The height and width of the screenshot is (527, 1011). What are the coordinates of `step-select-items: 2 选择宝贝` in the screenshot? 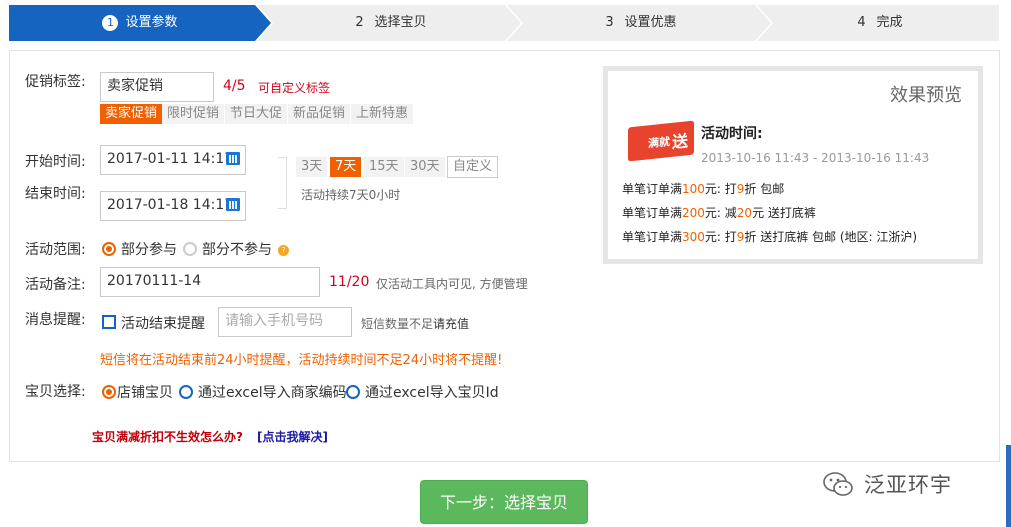 It's located at (389, 23).